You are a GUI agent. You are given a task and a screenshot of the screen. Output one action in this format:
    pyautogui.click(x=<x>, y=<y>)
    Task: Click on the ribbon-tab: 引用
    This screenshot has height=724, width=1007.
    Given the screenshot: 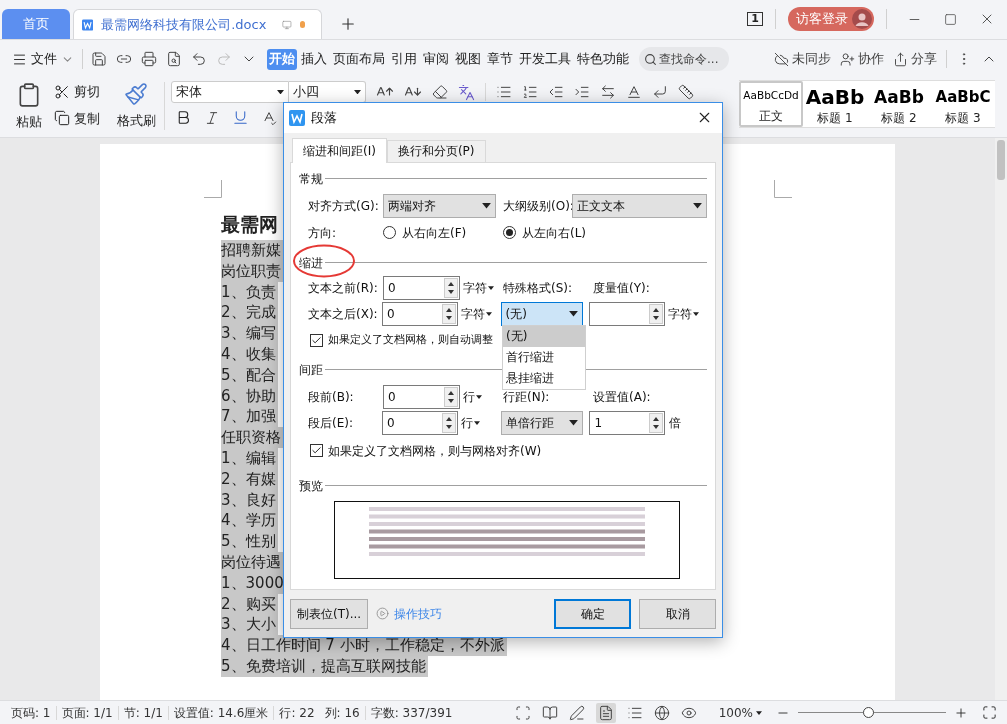 What is the action you would take?
    pyautogui.click(x=404, y=59)
    